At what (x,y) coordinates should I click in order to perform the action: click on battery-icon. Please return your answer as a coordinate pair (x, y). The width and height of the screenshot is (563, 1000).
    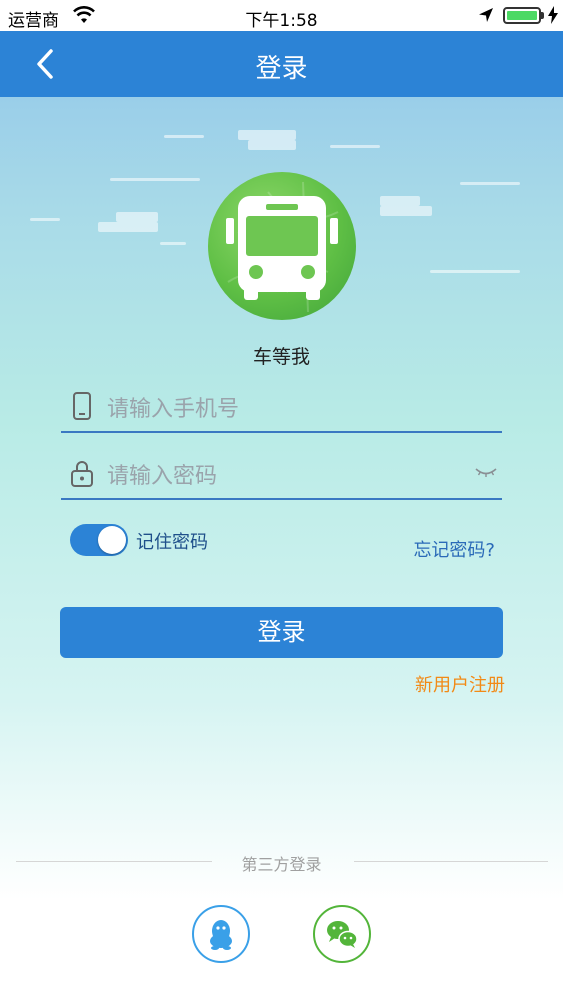
    Looking at the image, I should click on (522, 15).